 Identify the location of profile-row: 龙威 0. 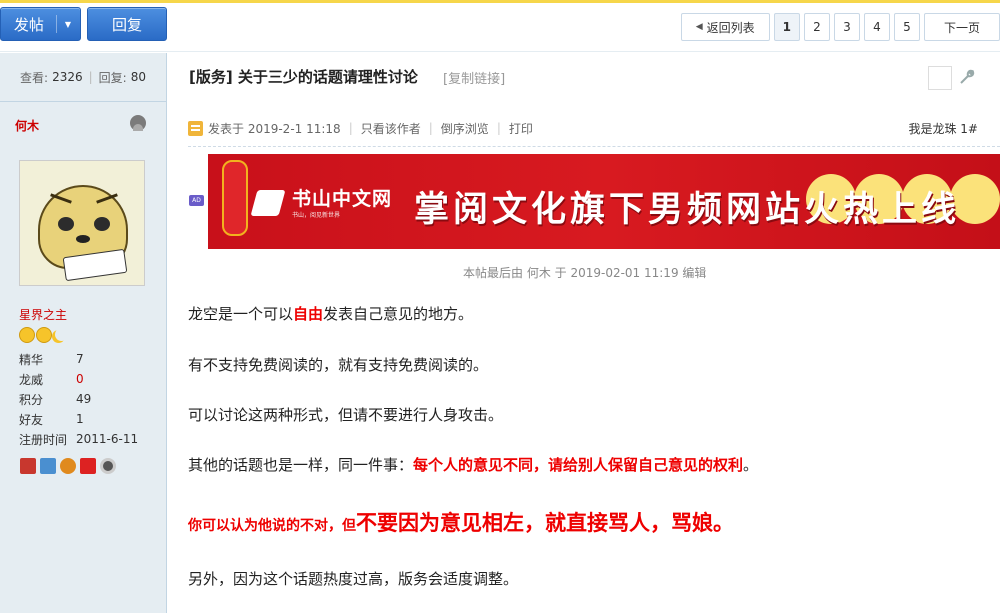
(89, 379).